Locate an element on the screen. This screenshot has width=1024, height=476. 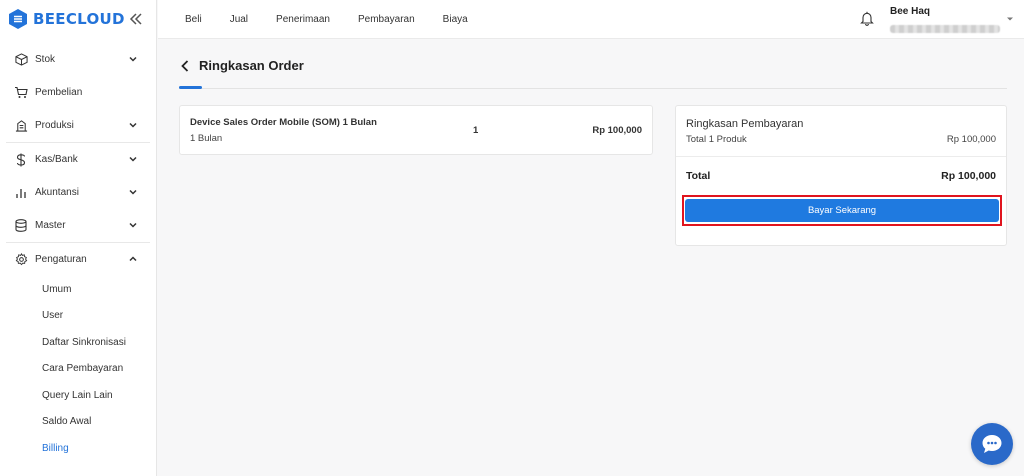
order-item-price: Rp 100,000 is located at coordinates (617, 130).